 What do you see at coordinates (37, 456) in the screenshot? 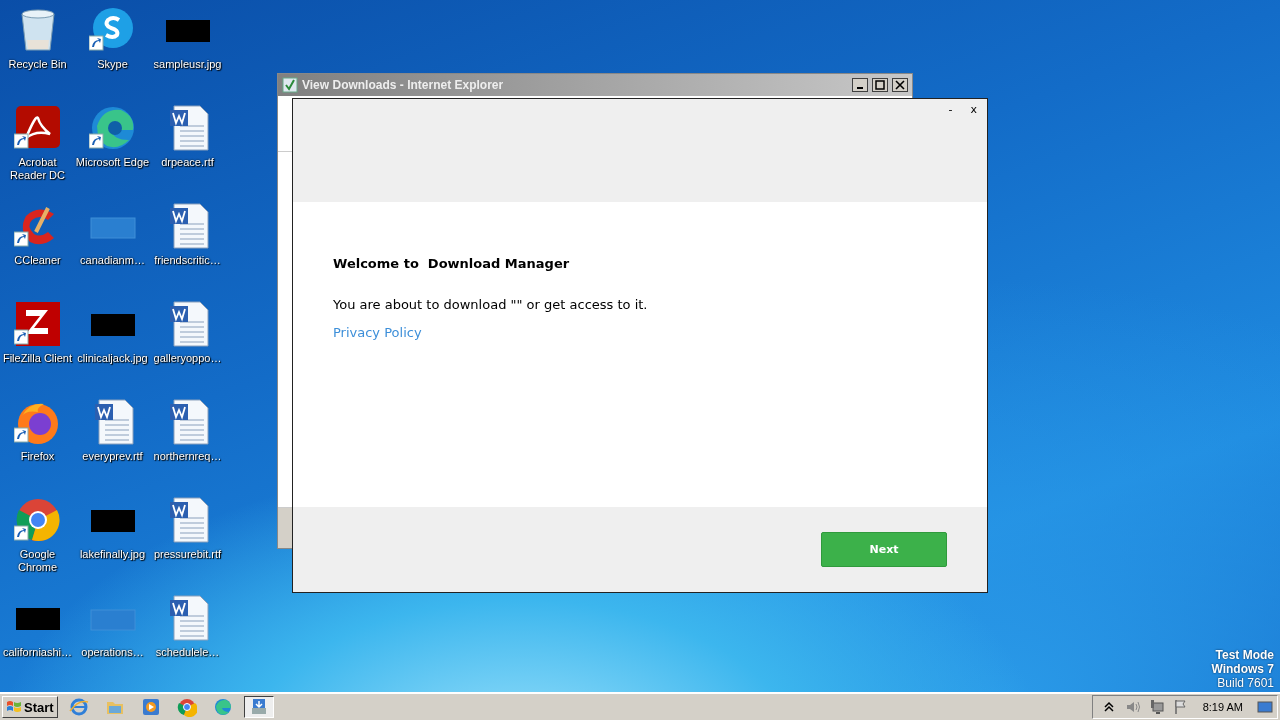
I see `desktop-icon-label: Firefox` at bounding box center [37, 456].